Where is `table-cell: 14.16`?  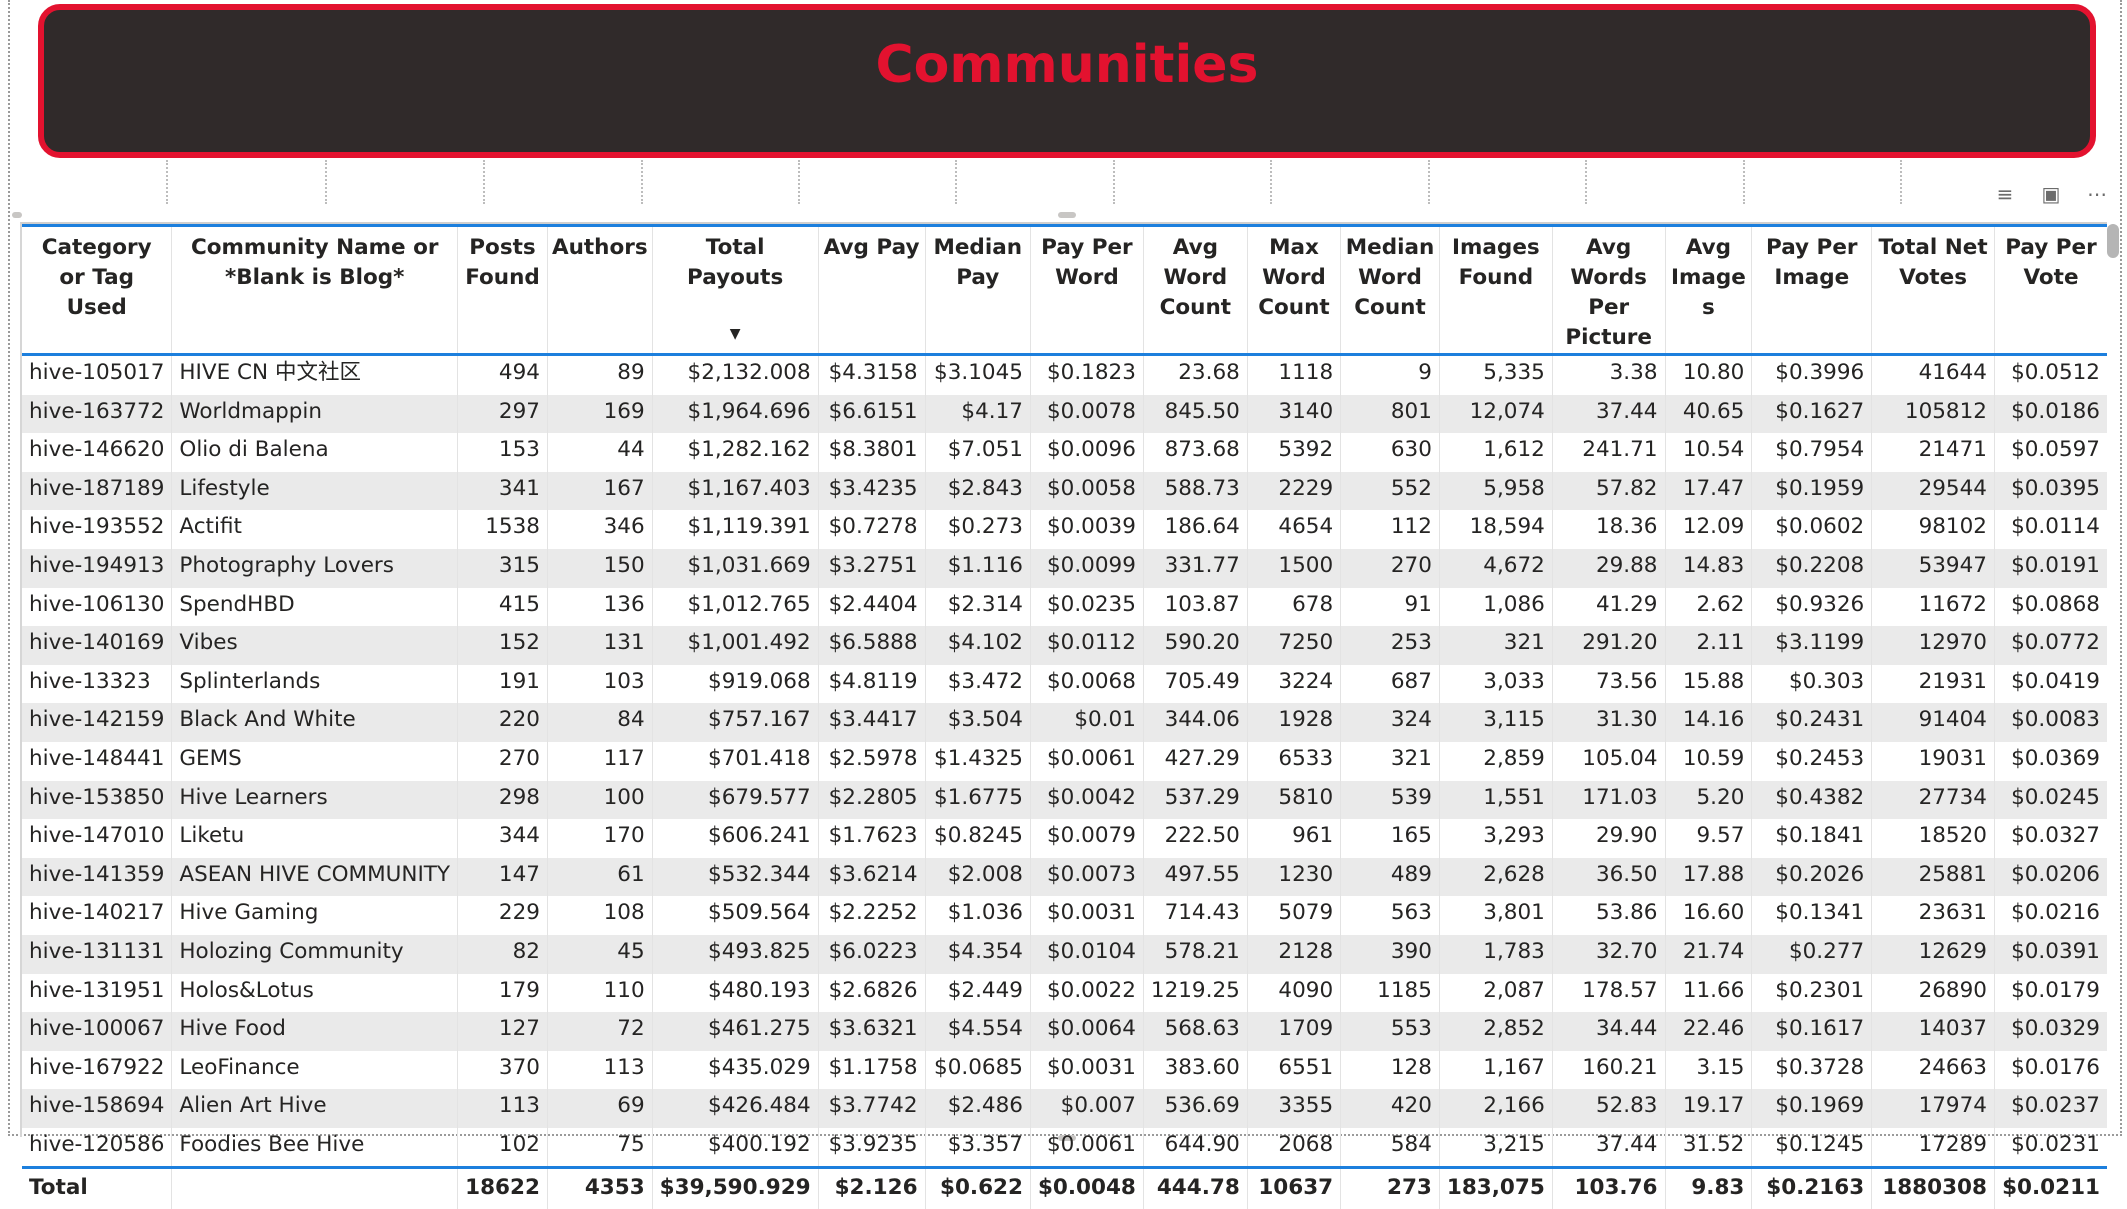 table-cell: 14.16 is located at coordinates (1708, 722).